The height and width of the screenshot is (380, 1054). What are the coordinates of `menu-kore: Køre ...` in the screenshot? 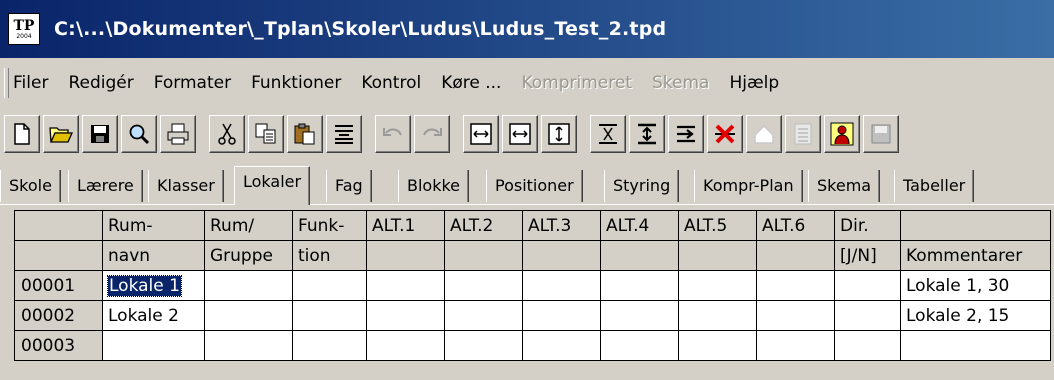 It's located at (471, 83).